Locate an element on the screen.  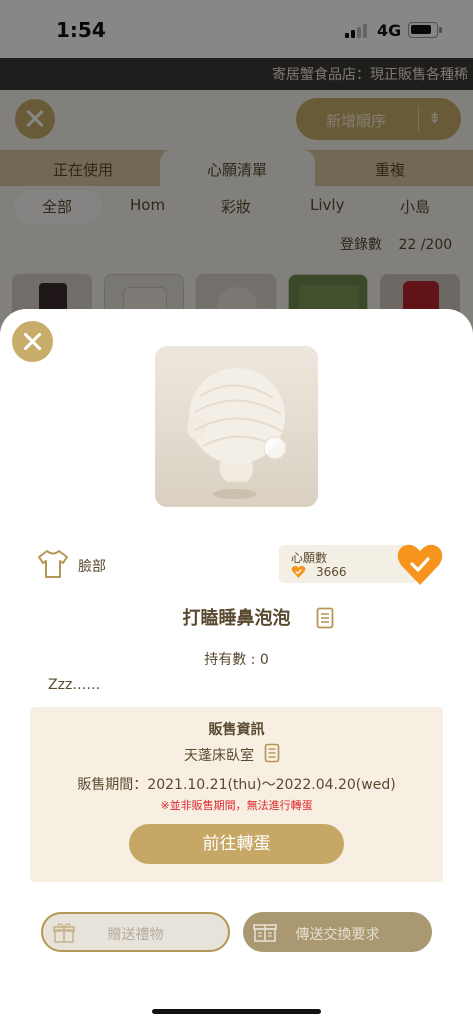
heart-check-icon is located at coordinates (420, 565).